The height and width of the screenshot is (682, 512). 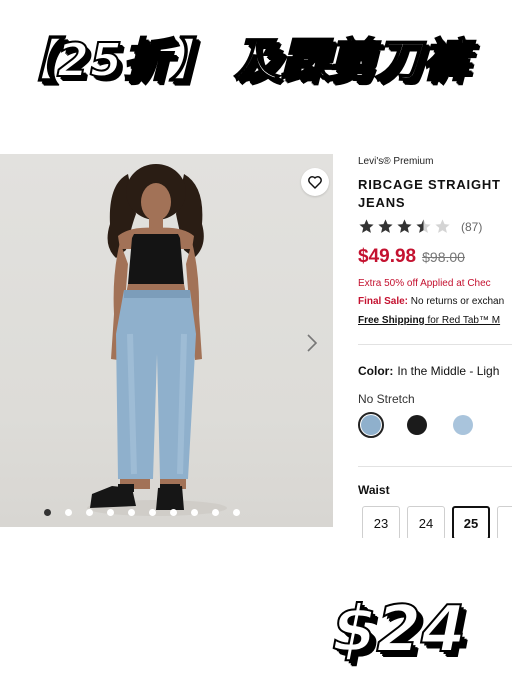 I want to click on shipping-notice: Free Shipping for Red Tab™ M, so click(x=429, y=320).